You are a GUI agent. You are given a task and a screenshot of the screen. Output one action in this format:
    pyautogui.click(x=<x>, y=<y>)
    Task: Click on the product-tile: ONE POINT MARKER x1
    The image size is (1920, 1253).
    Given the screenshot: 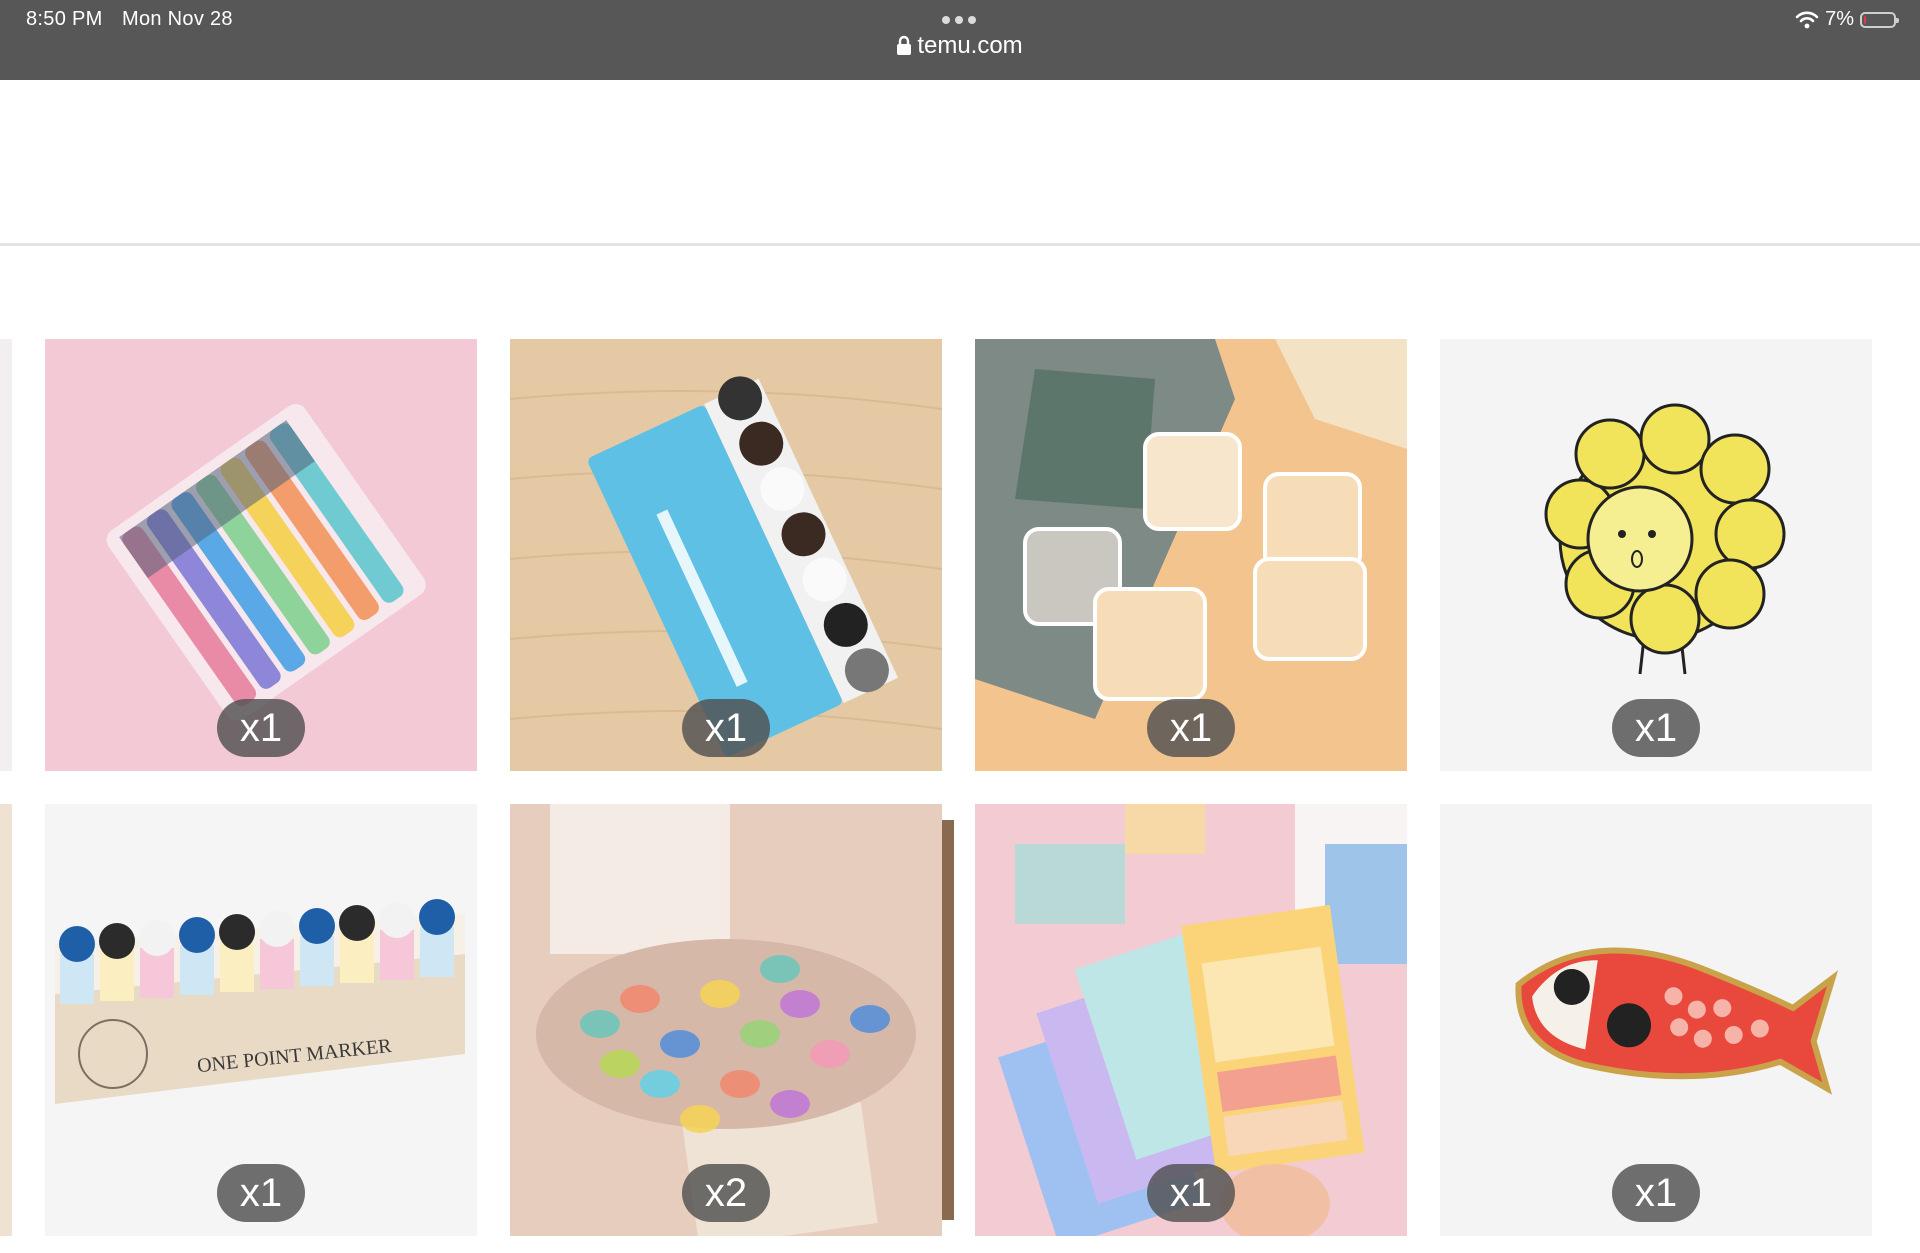 What is the action you would take?
    pyautogui.click(x=261, y=1020)
    